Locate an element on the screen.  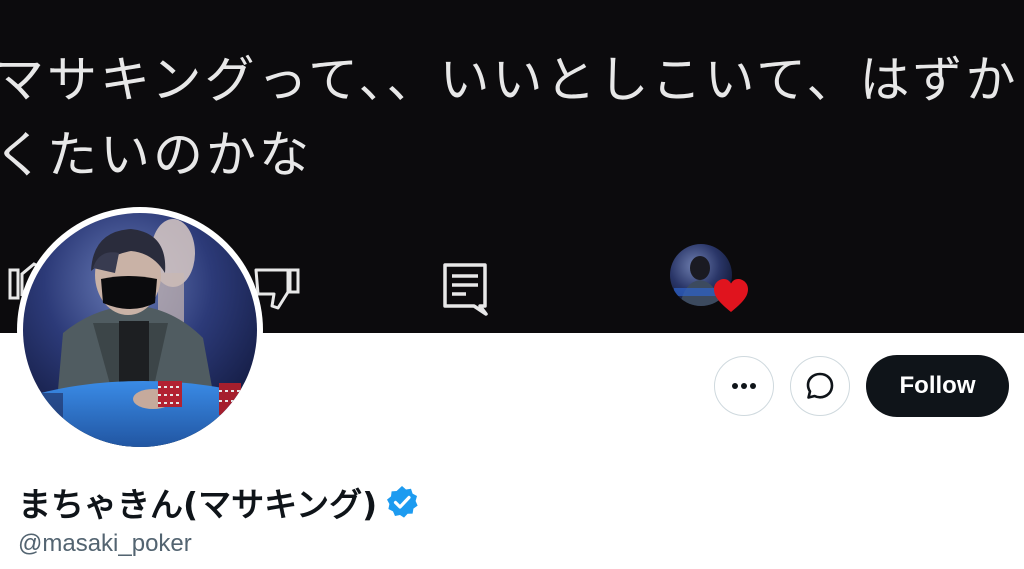
more-horizontal-icon is located at coordinates (744, 386).